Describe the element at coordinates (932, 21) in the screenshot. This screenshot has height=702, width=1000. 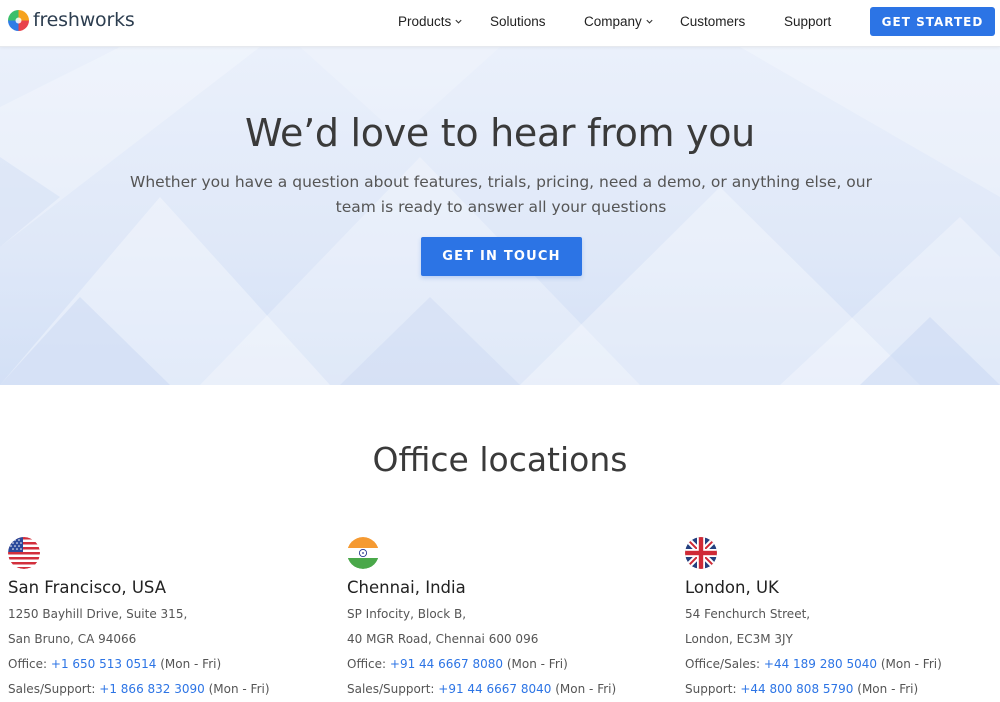
I see `get-started-button: GET STARTED` at that location.